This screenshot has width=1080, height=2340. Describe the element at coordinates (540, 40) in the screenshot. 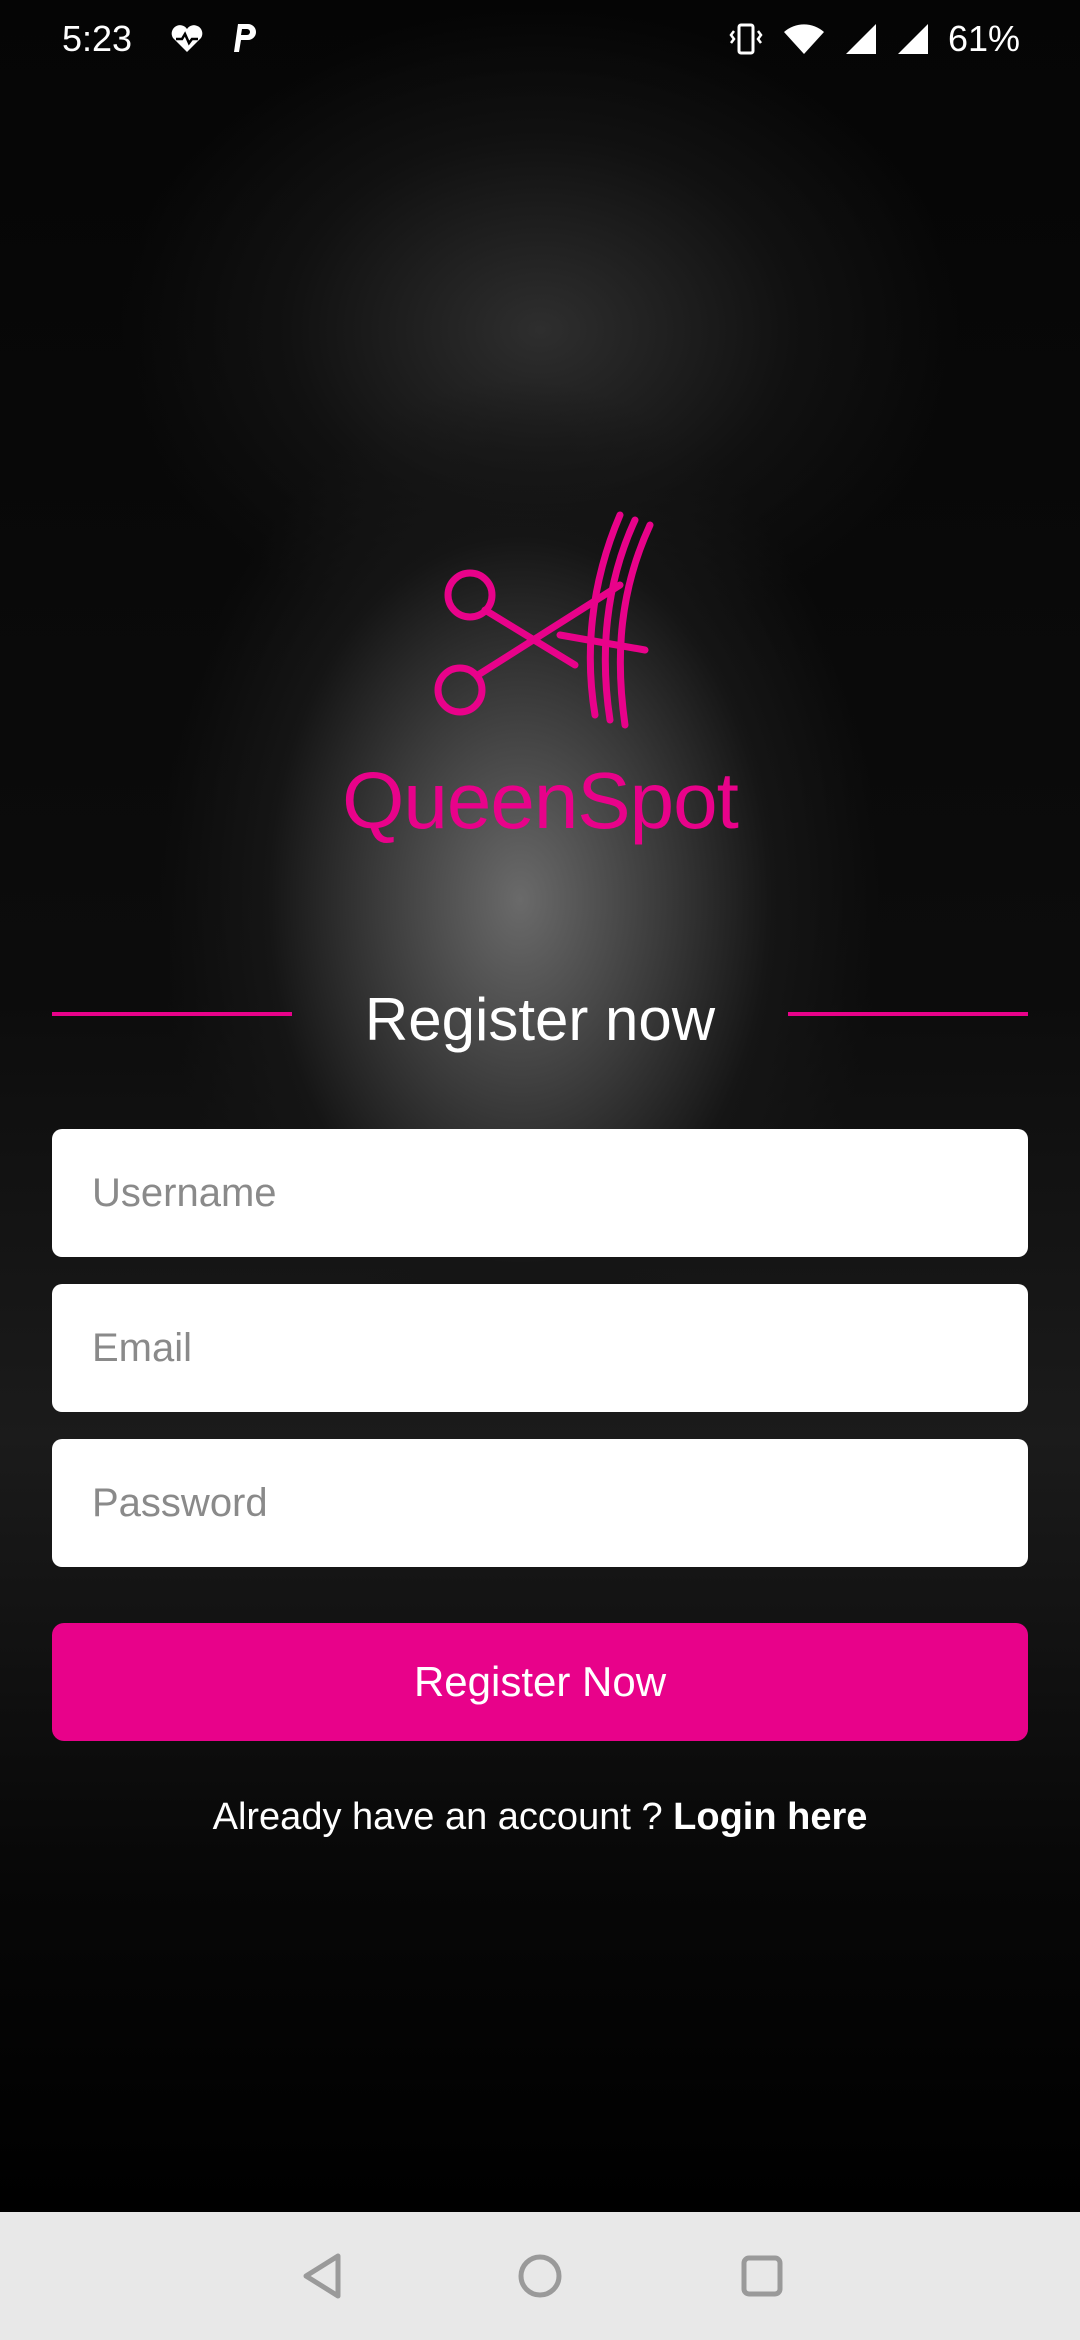

I see `status-bar: 5:23 61%` at that location.